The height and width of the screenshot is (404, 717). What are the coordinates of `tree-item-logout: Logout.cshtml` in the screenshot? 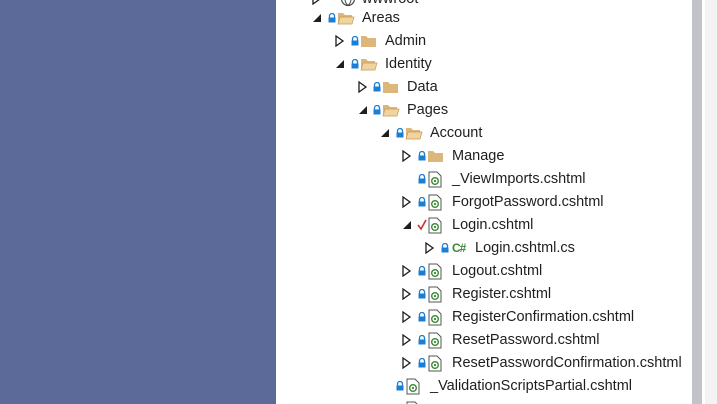 It's located at (482, 271).